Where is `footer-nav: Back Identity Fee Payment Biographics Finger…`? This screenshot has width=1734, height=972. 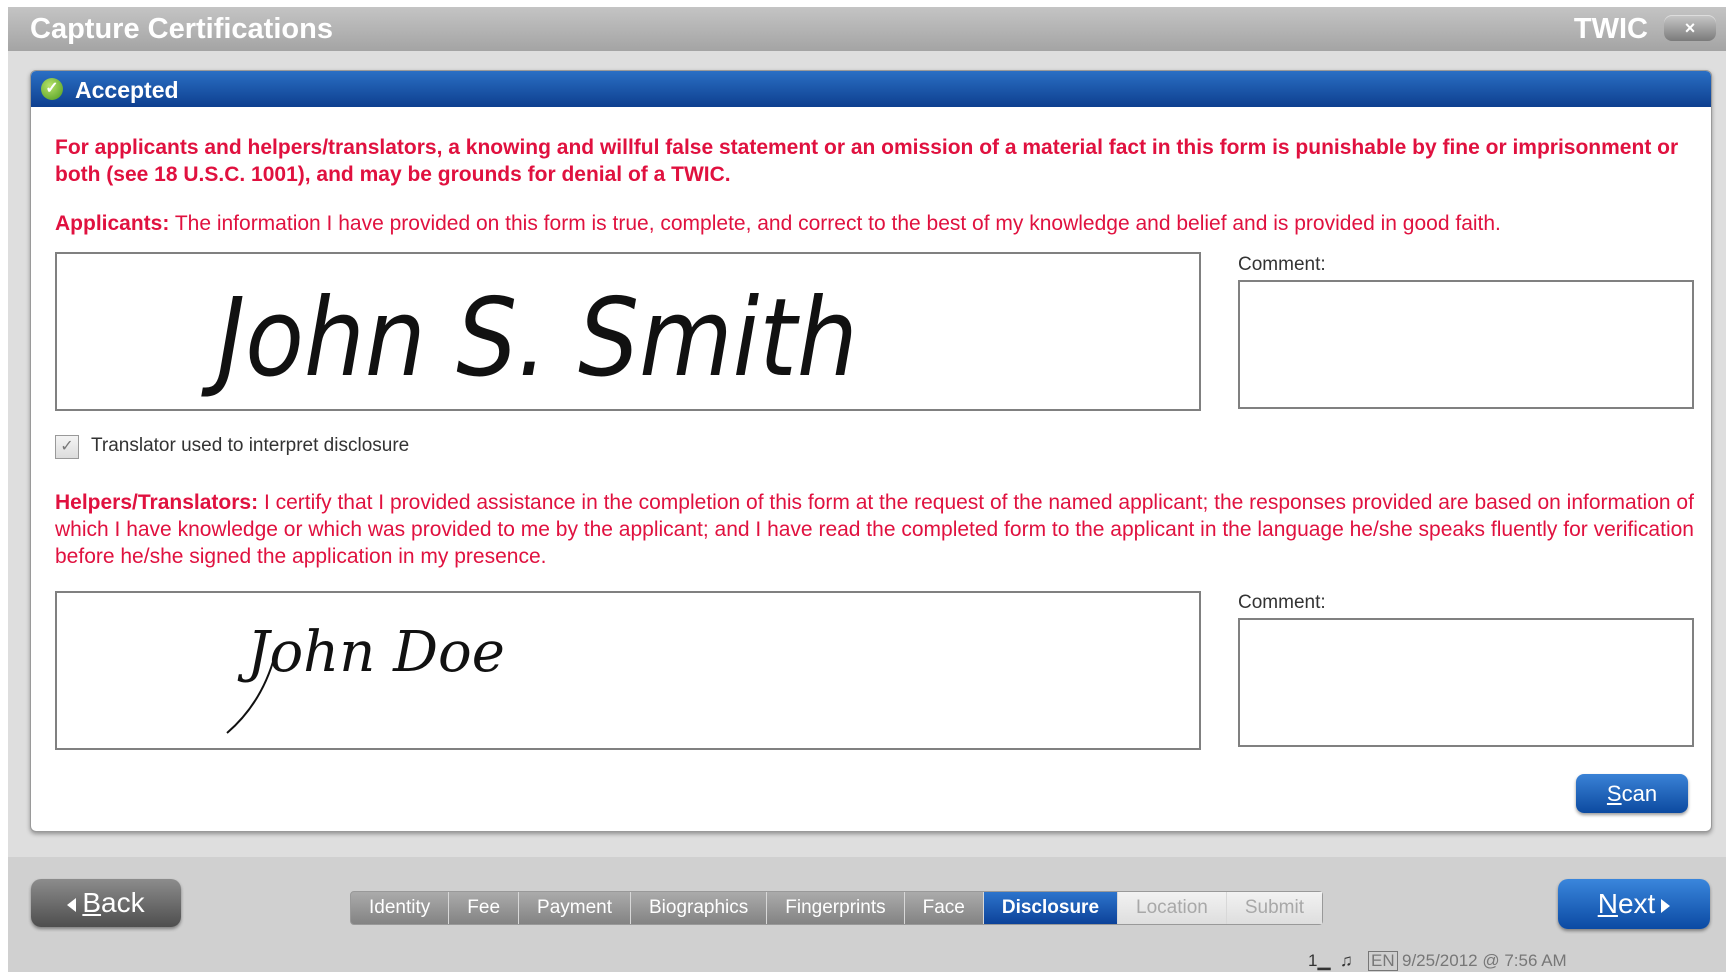 footer-nav: Back Identity Fee Payment Biographics Finger… is located at coordinates (867, 903).